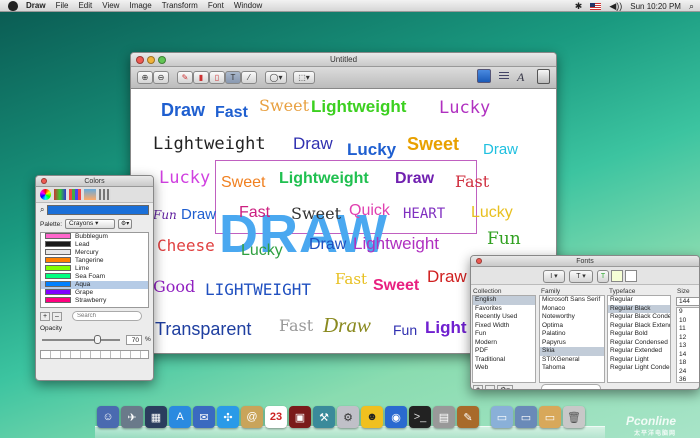 This screenshot has height=438, width=700. What do you see at coordinates (45, 194) in the screenshot?
I see `color-wheel-icon` at bounding box center [45, 194].